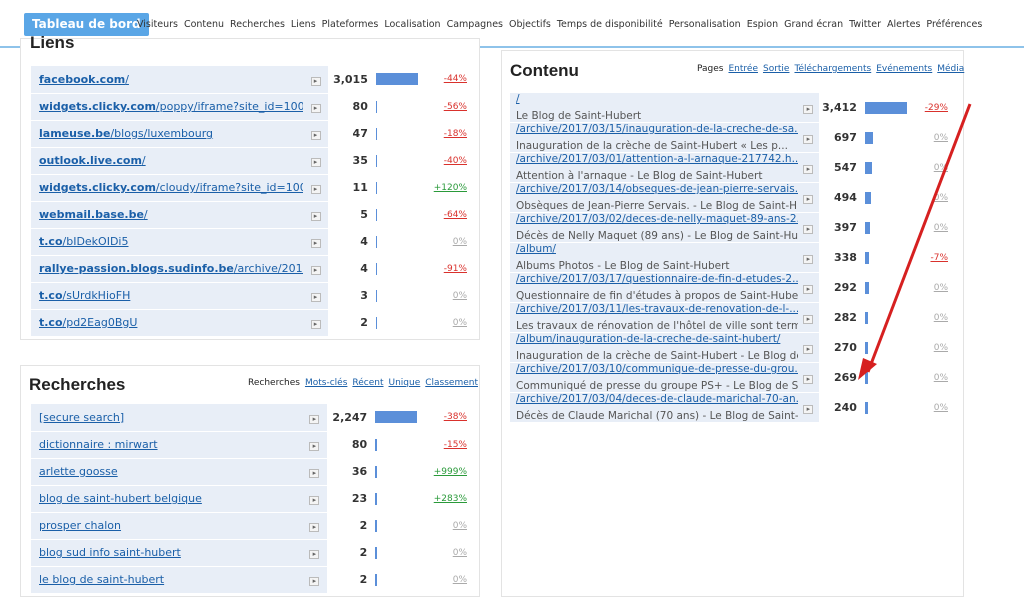  Describe the element at coordinates (274, 383) in the screenshot. I see `recherches-tab: Recherches` at that location.